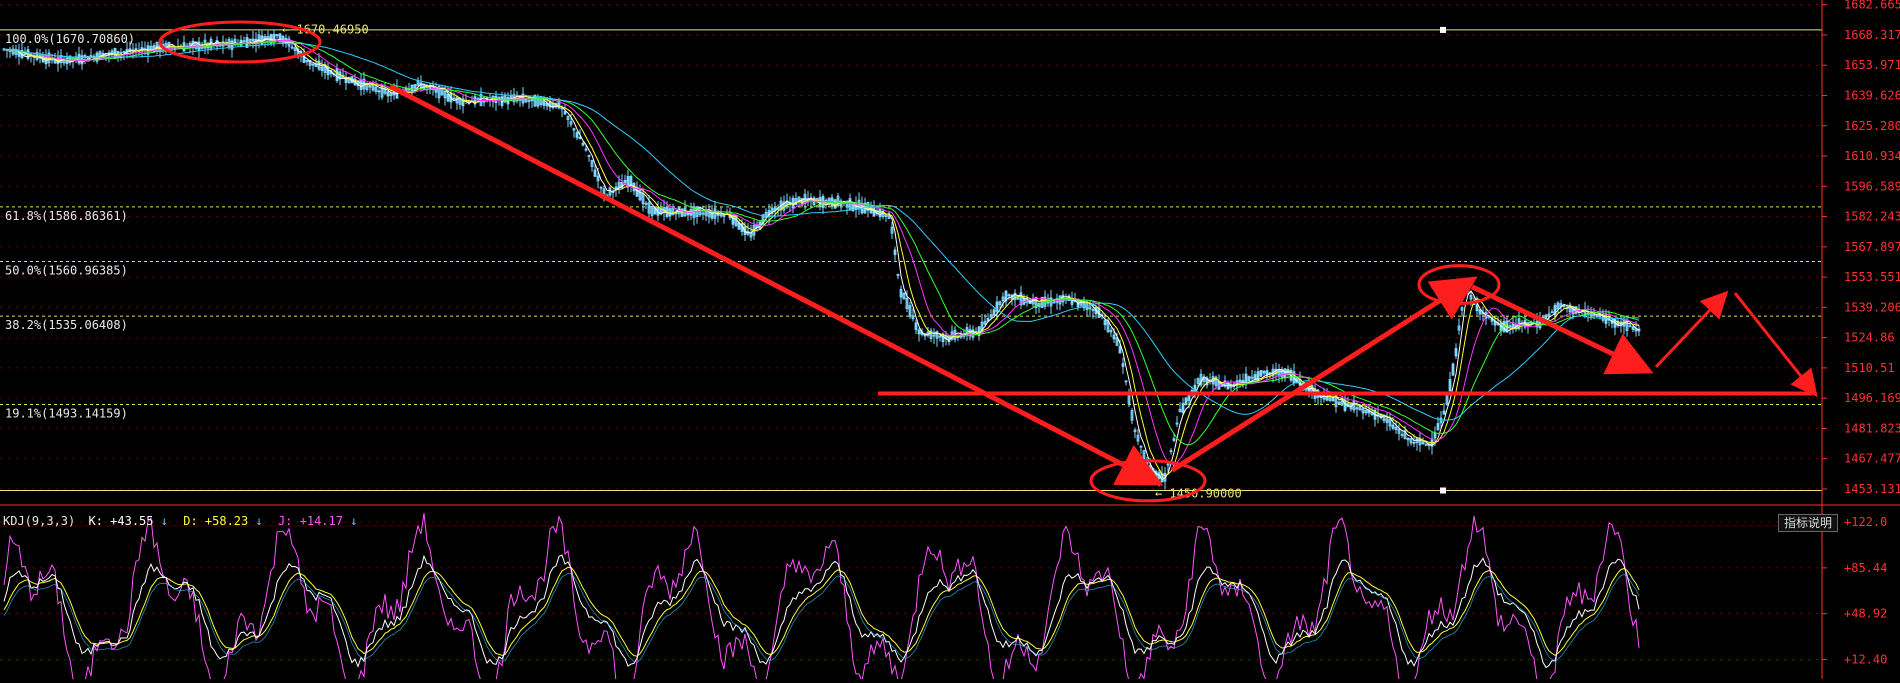 This screenshot has width=1900, height=683. I want to click on price-tick-label: 1539.206, so click(1872, 307).